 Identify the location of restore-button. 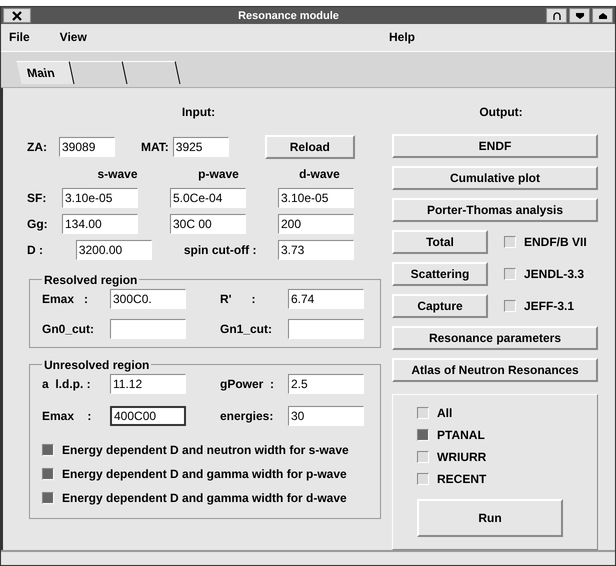
(556, 16).